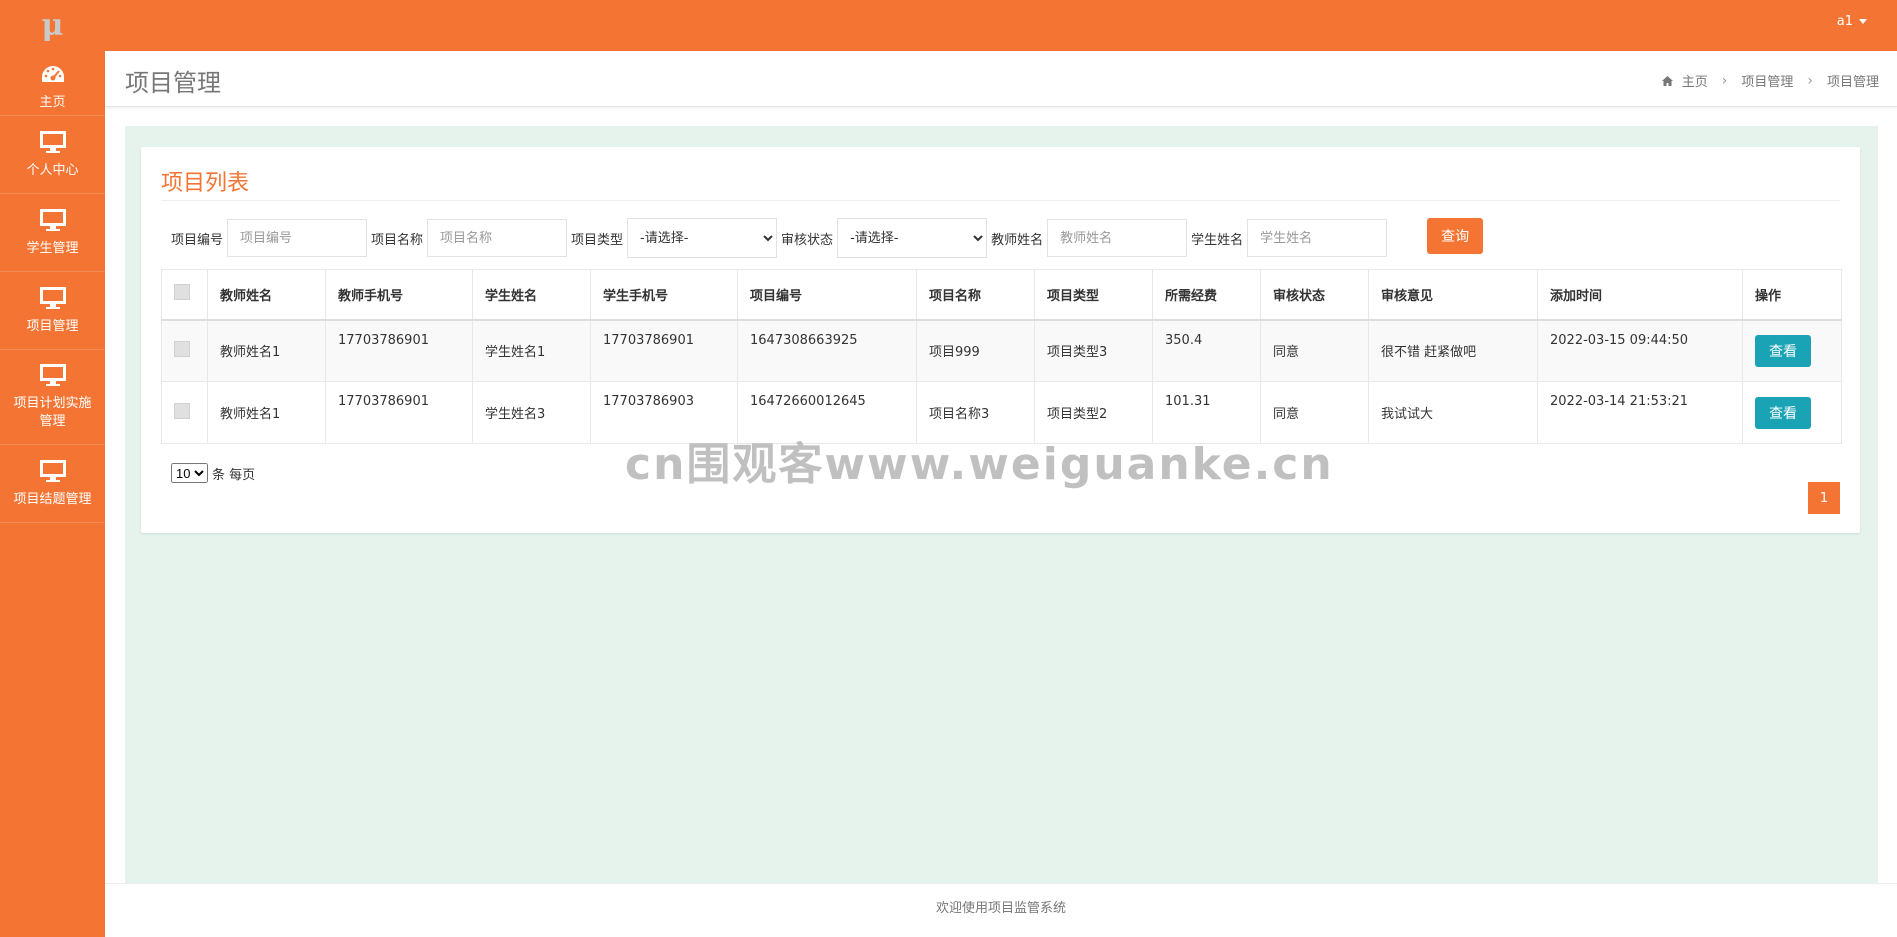 Image resolution: width=1897 pixels, height=937 pixels. Describe the element at coordinates (205, 183) in the screenshot. I see `panel-title: 项目列表` at that location.